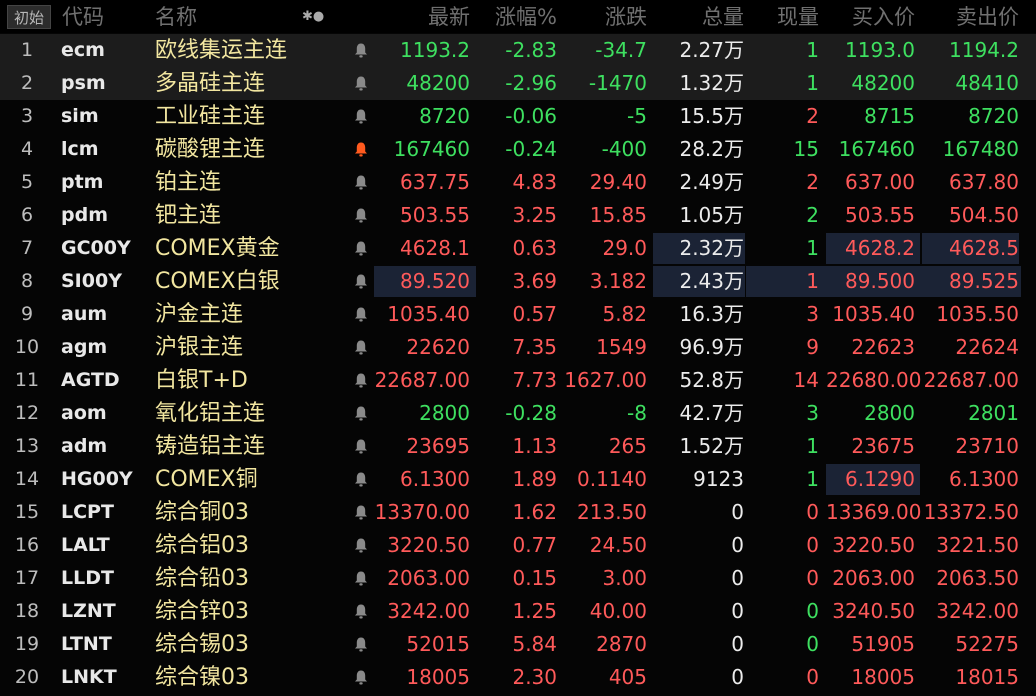 Image resolution: width=1036 pixels, height=696 pixels. I want to click on total-volume: 9123, so click(718, 479).